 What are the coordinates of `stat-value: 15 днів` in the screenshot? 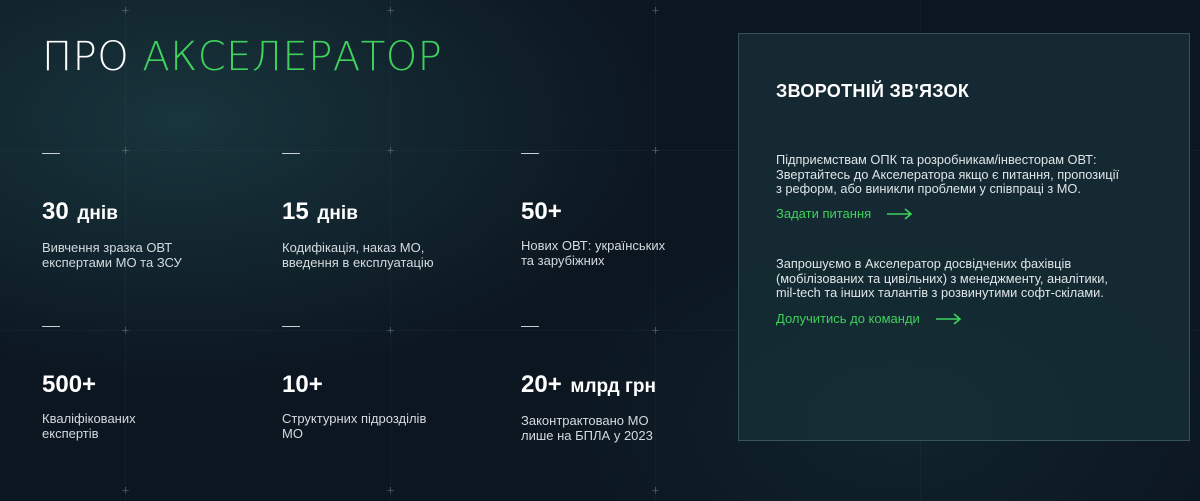 It's located at (320, 211).